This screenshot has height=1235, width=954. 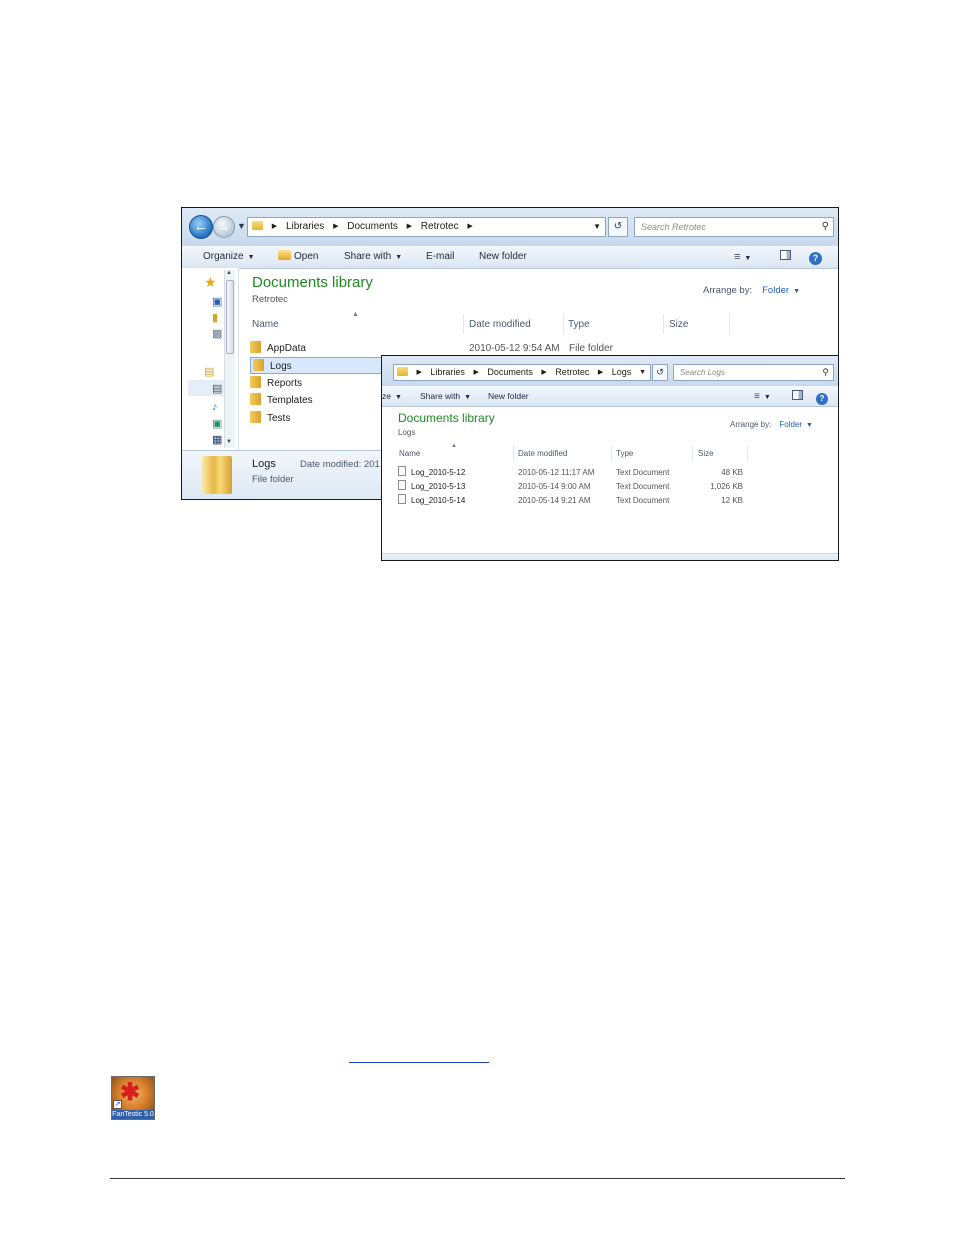 I want to click on search-input: Search Logs ⚲, so click(x=753, y=372).